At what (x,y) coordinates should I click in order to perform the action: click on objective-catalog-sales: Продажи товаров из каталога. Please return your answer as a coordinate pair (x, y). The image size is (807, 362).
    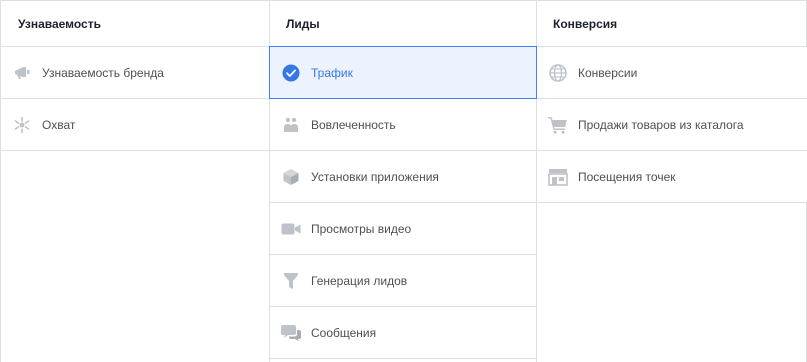
    Looking at the image, I should click on (672, 125).